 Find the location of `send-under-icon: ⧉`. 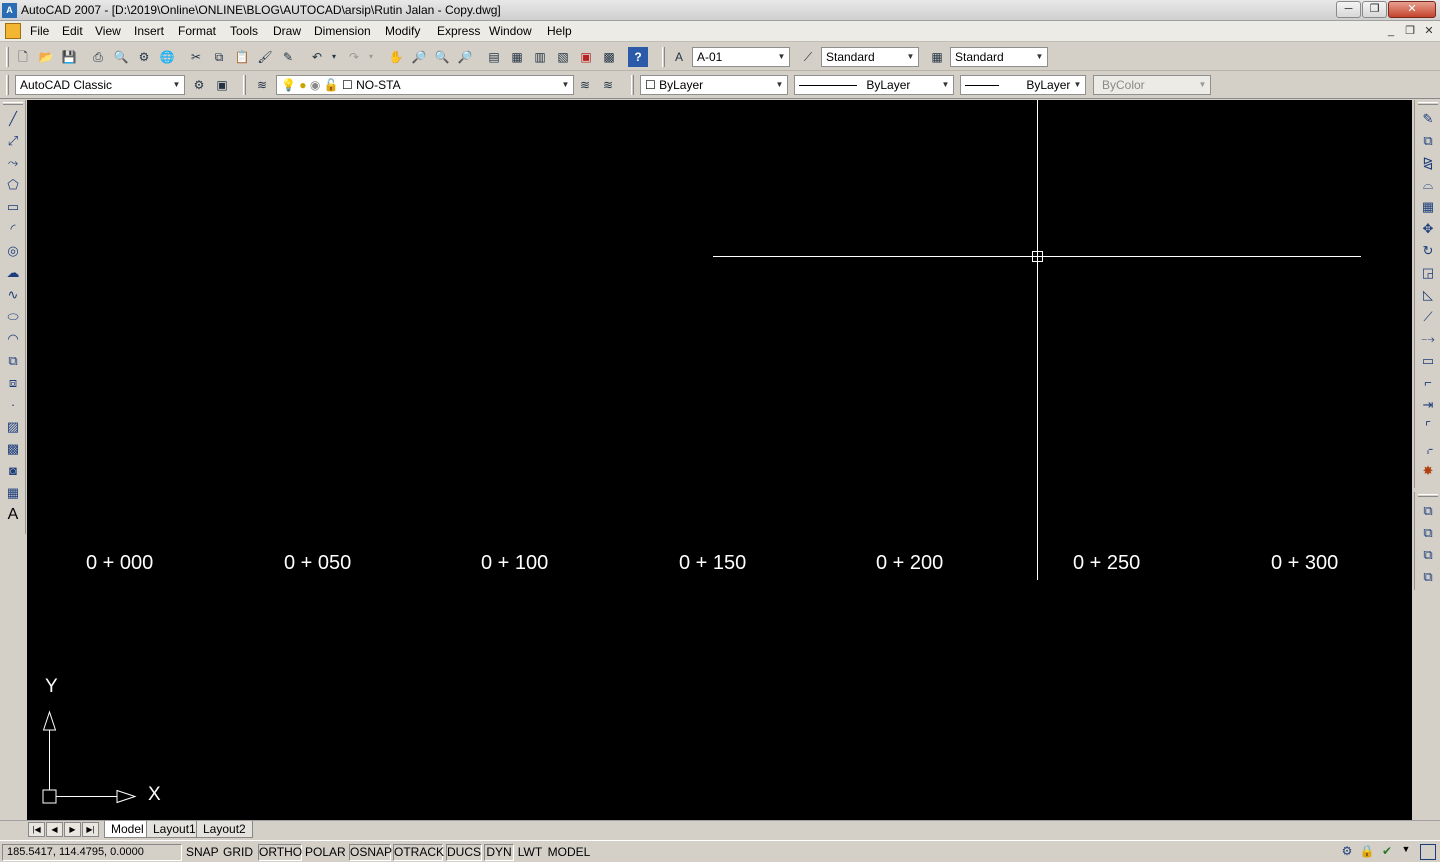

send-under-icon: ⧉ is located at coordinates (1428, 577).